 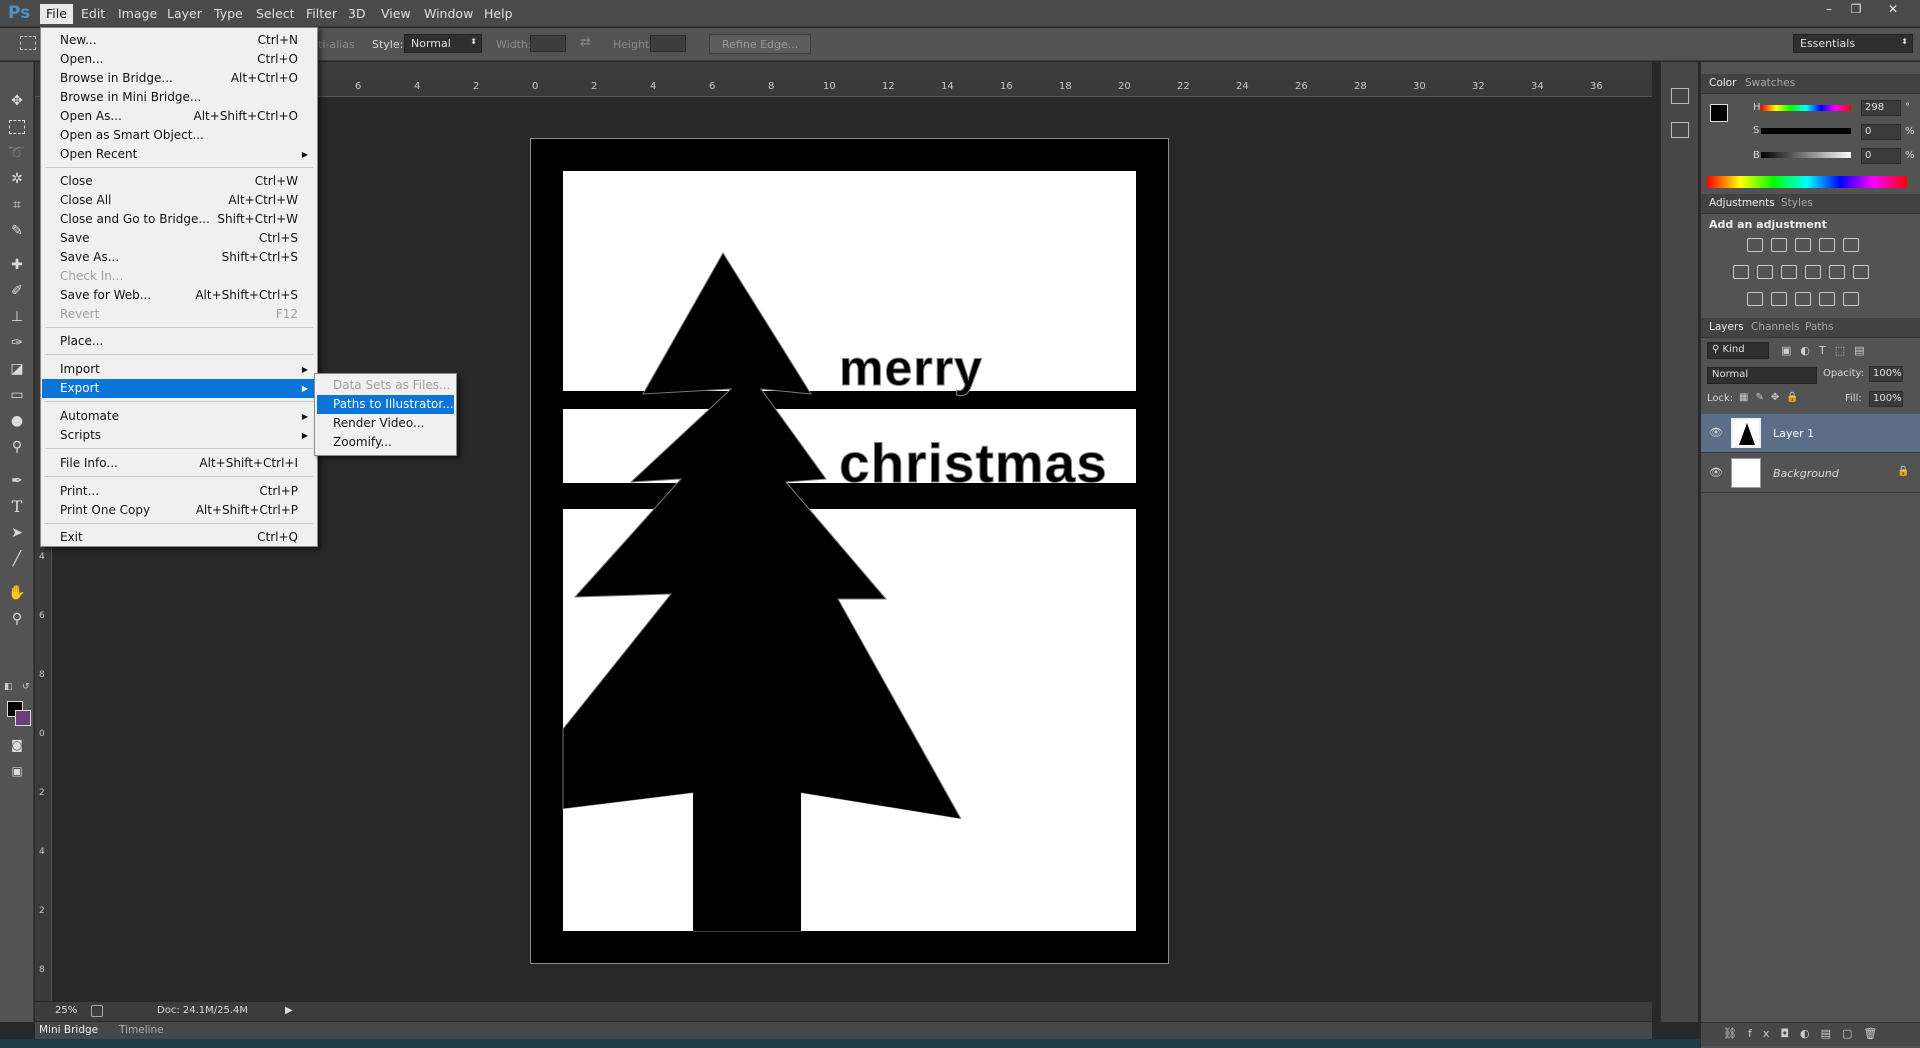 What do you see at coordinates (66, 1010) in the screenshot?
I see `zoom-level: 25%` at bounding box center [66, 1010].